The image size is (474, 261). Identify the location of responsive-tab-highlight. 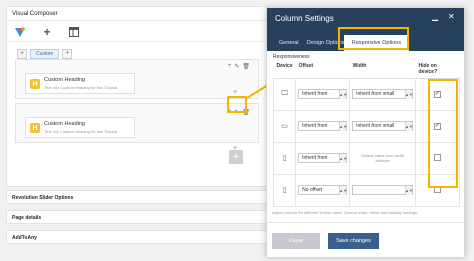
(373, 38).